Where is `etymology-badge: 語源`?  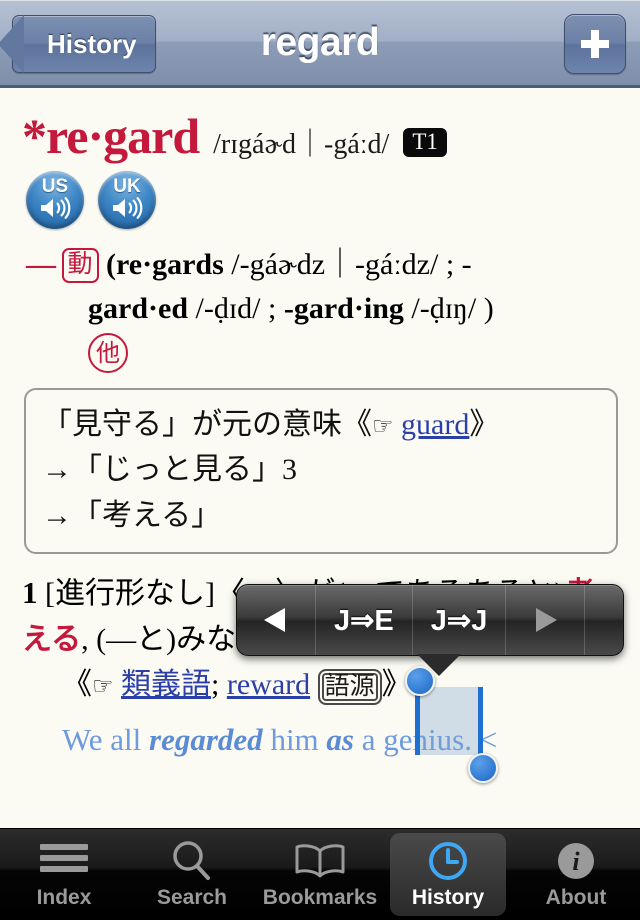 etymology-badge: 語源 is located at coordinates (349, 686).